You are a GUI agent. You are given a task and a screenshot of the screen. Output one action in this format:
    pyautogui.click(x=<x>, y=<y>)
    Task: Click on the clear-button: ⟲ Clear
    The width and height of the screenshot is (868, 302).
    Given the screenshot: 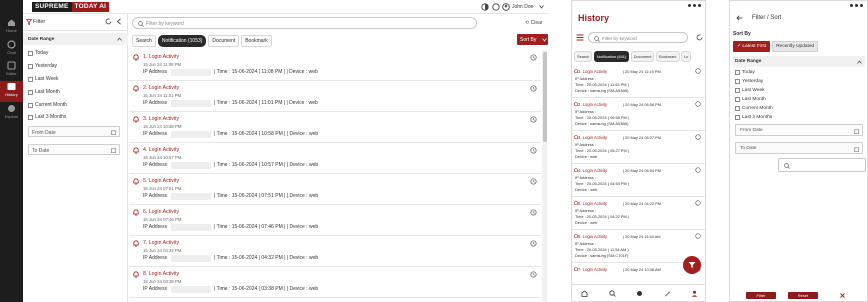 What is the action you would take?
    pyautogui.click(x=534, y=23)
    